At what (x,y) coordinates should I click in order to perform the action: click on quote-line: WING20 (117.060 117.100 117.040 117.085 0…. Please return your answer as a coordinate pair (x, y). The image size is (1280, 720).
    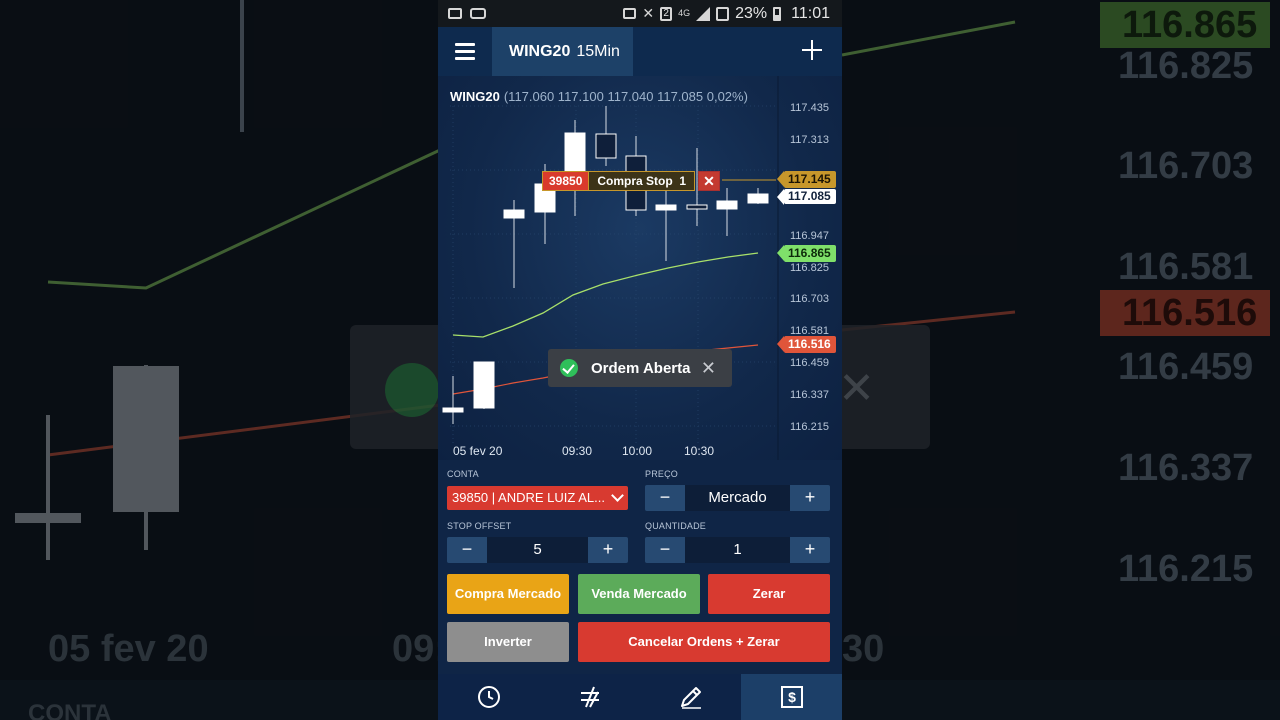
    Looking at the image, I should click on (599, 96).